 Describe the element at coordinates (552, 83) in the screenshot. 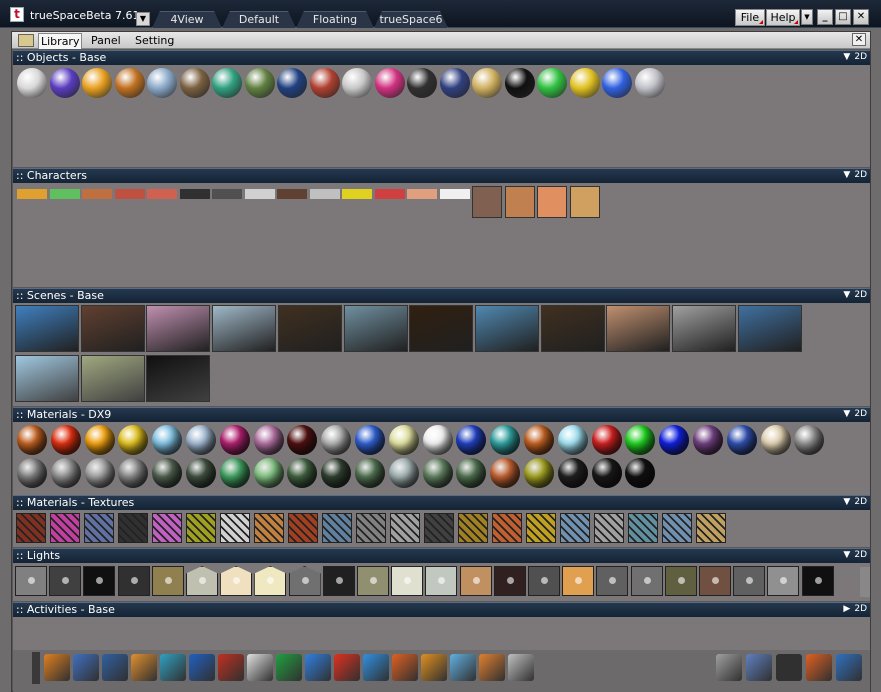

I see `green-ball-object` at that location.